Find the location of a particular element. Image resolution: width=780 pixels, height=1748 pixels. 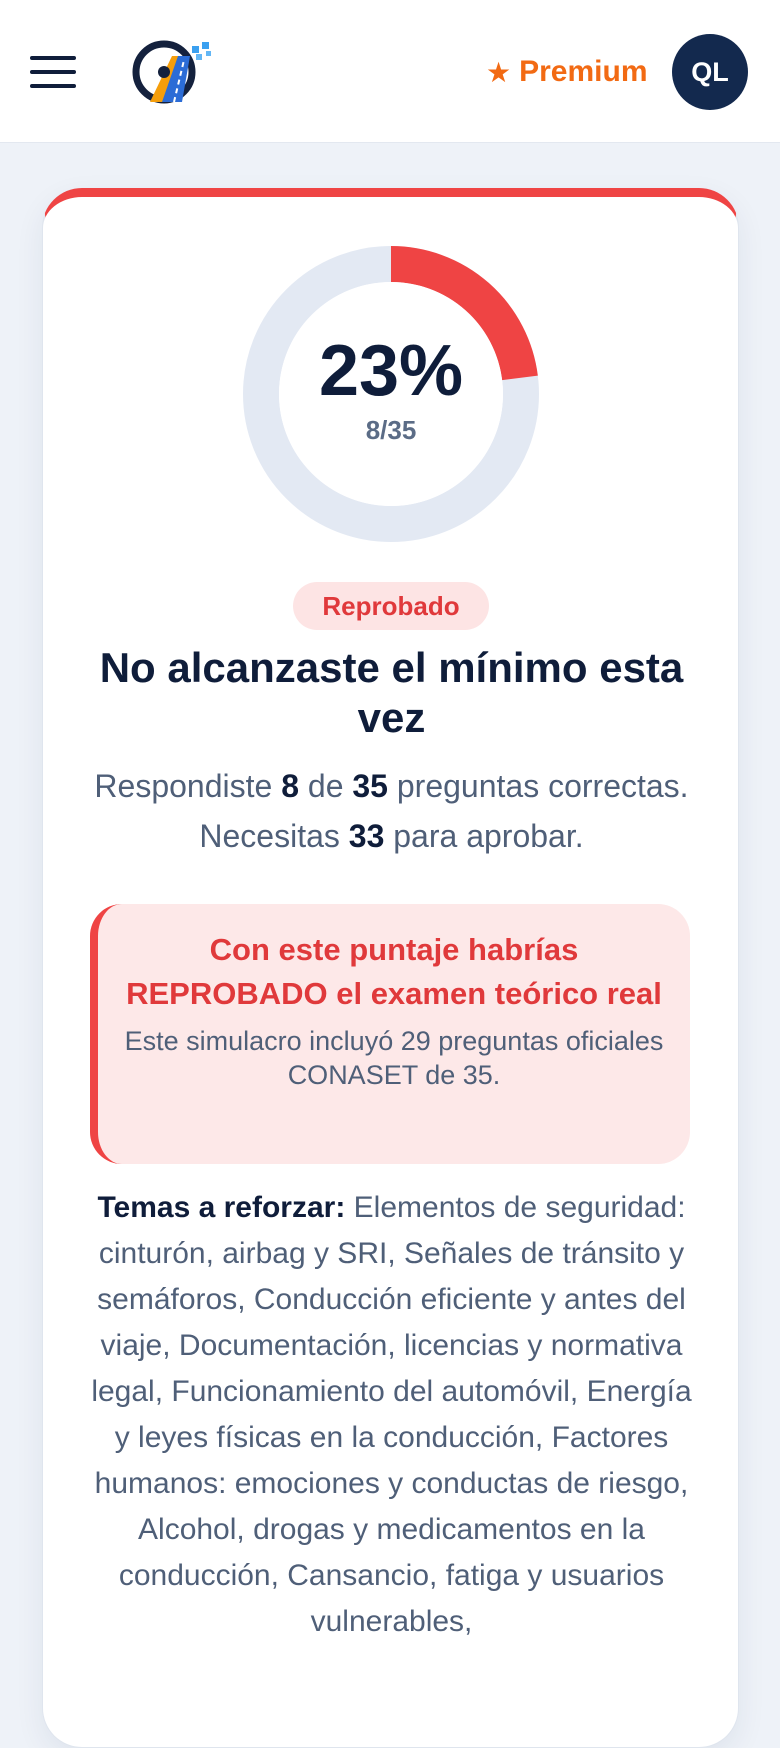

correct-count: 8 is located at coordinates (290, 786).